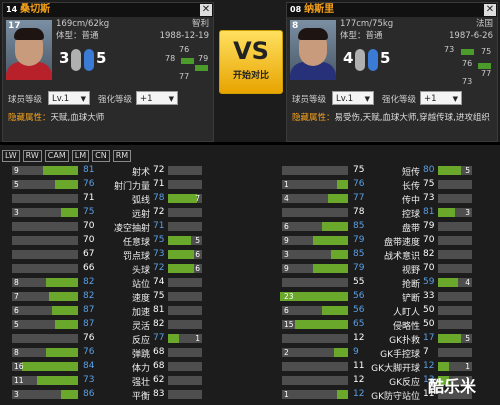 The width and height of the screenshot is (500, 405). Describe the element at coordinates (484, 24) in the screenshot. I see `right-nation: 法国` at that location.